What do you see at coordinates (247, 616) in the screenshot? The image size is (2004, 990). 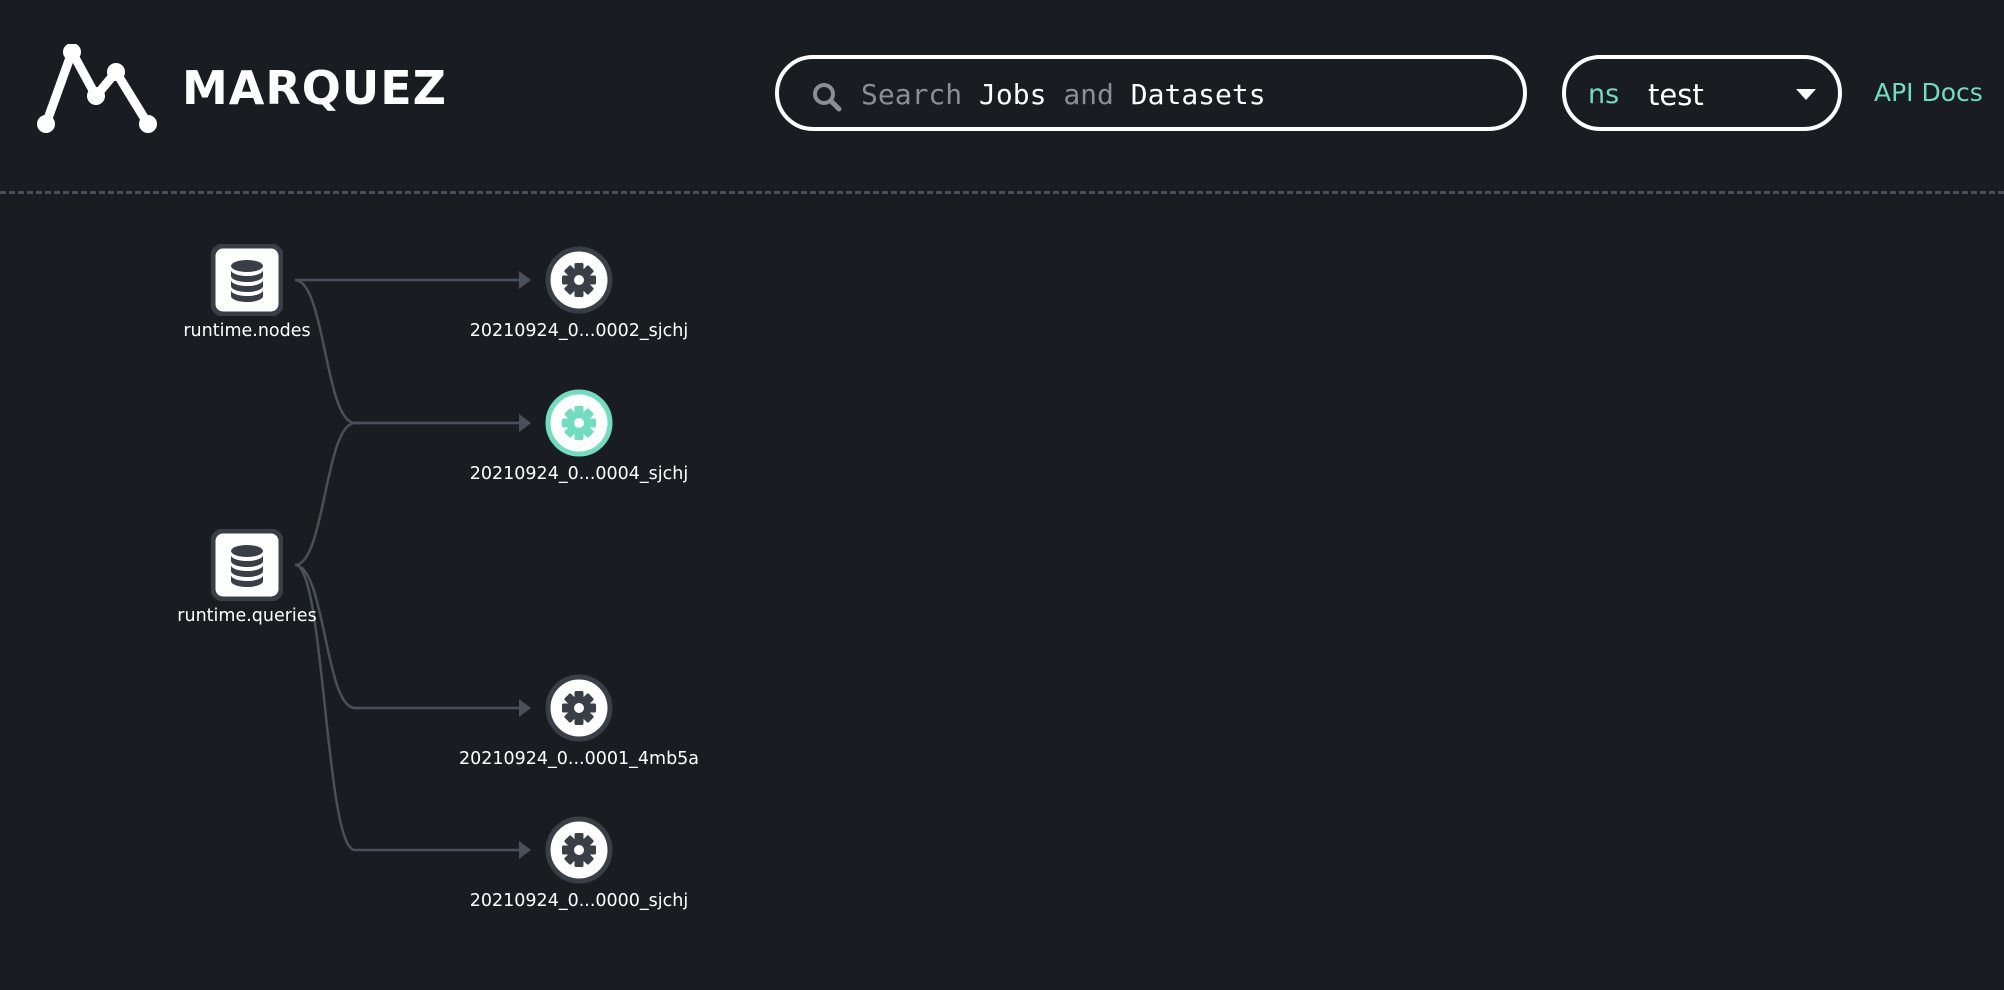 I see `dataset-label: runtime.queries` at bounding box center [247, 616].